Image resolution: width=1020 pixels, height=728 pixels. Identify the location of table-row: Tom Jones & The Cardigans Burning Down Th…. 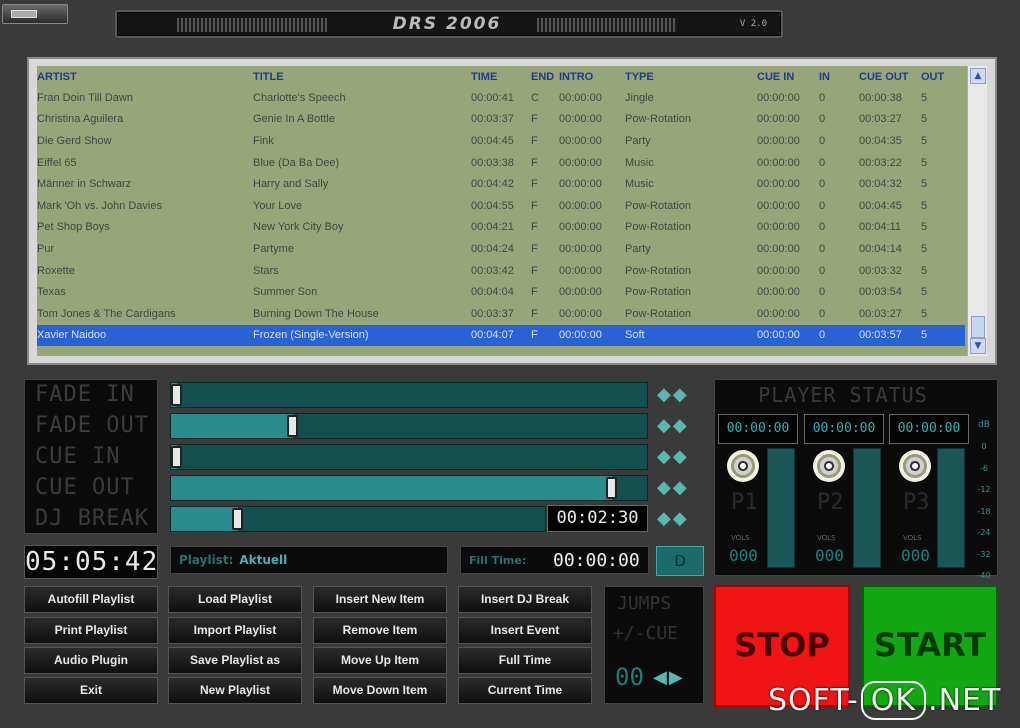
(501, 314).